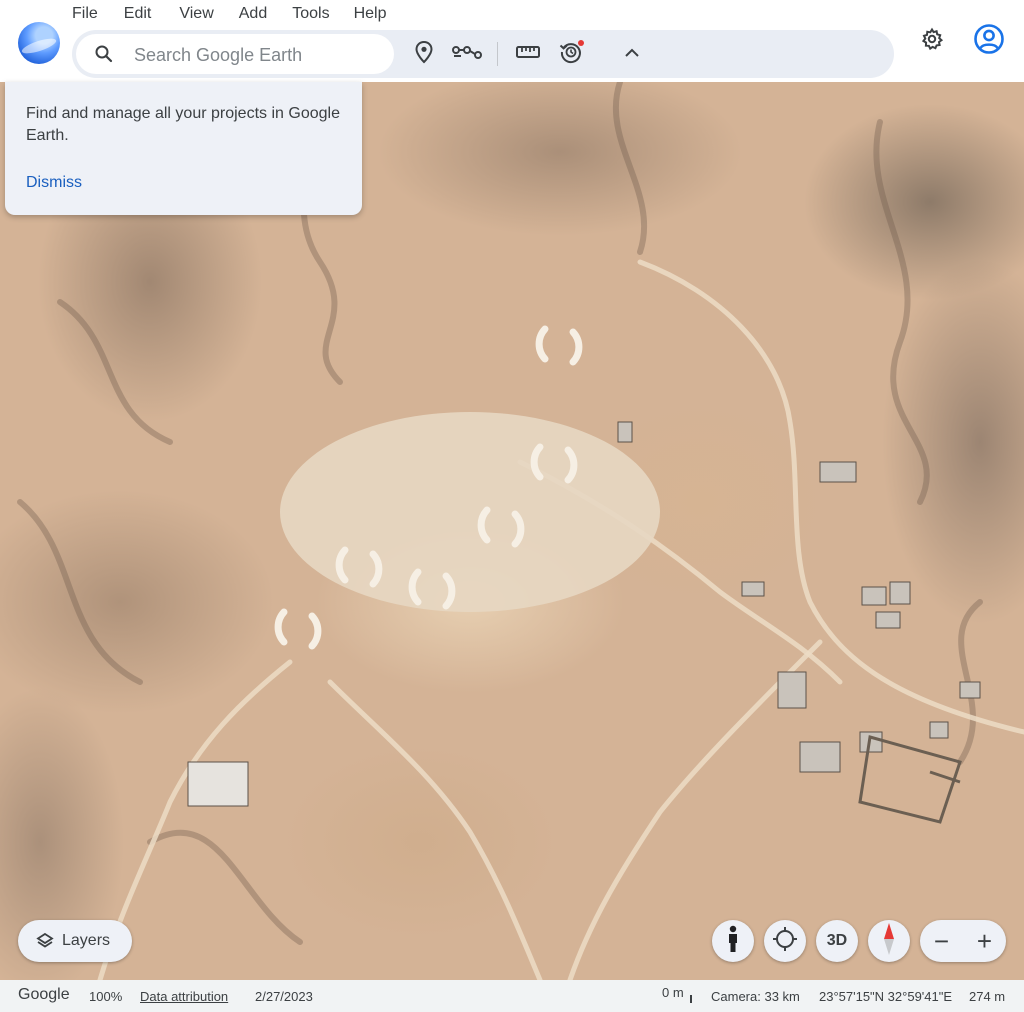  I want to click on zoom-out-button: −, so click(941, 941).